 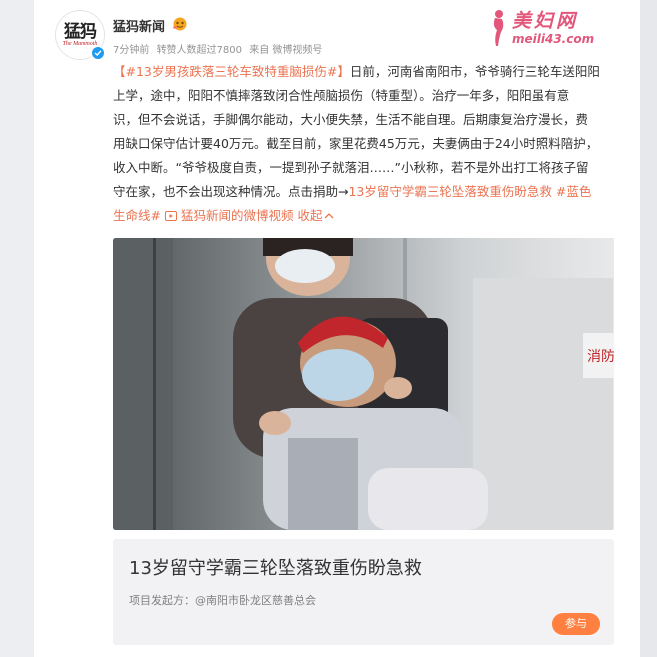 I want to click on watermark-title: 美妇网, so click(x=545, y=21).